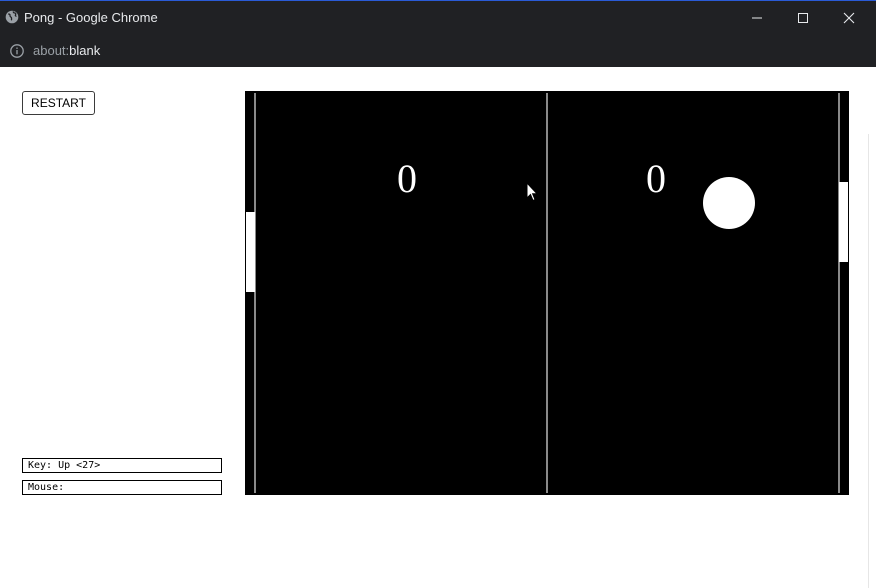 The height and width of the screenshot is (588, 876). Describe the element at coordinates (839, 293) in the screenshot. I see `right-boundary-line` at that location.